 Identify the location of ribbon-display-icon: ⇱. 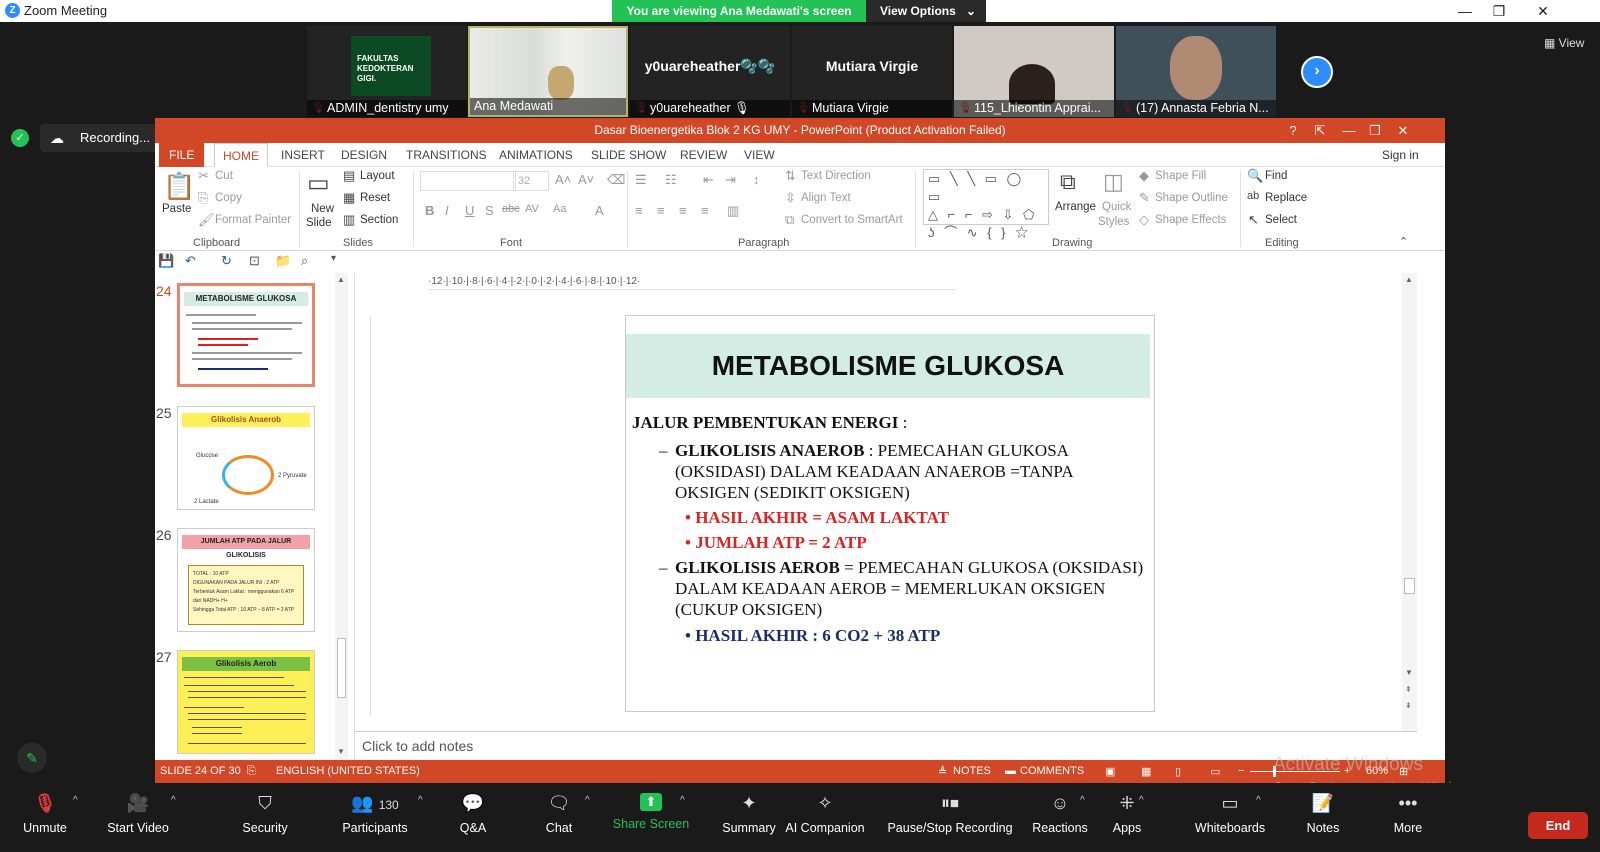
(1320, 130).